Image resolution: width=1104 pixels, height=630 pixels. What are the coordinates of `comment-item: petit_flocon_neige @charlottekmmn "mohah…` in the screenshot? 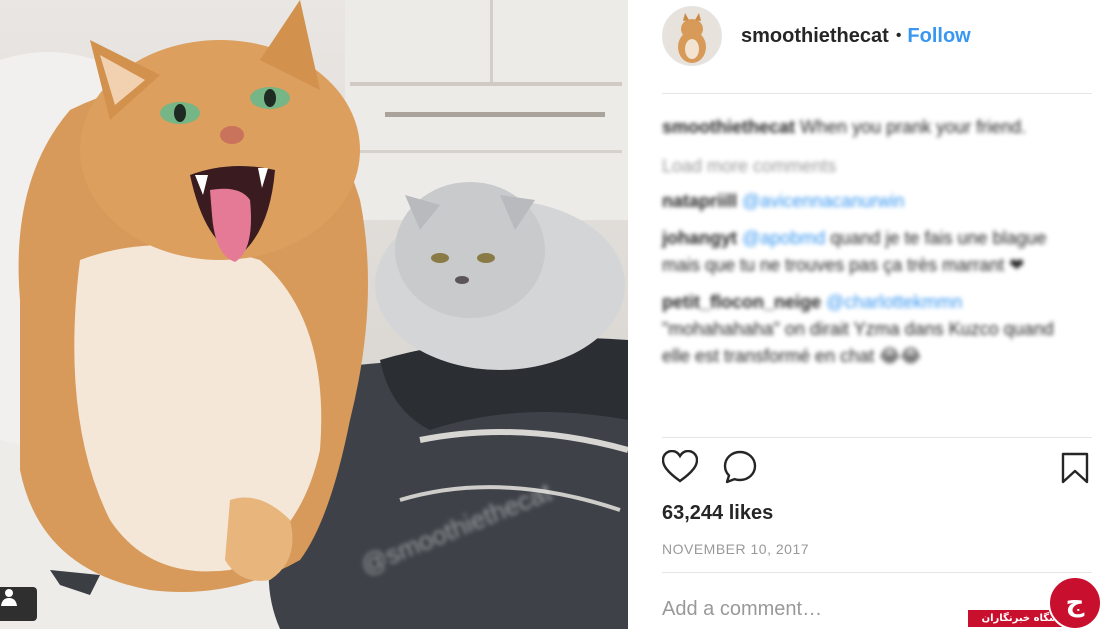 It's located at (867, 329).